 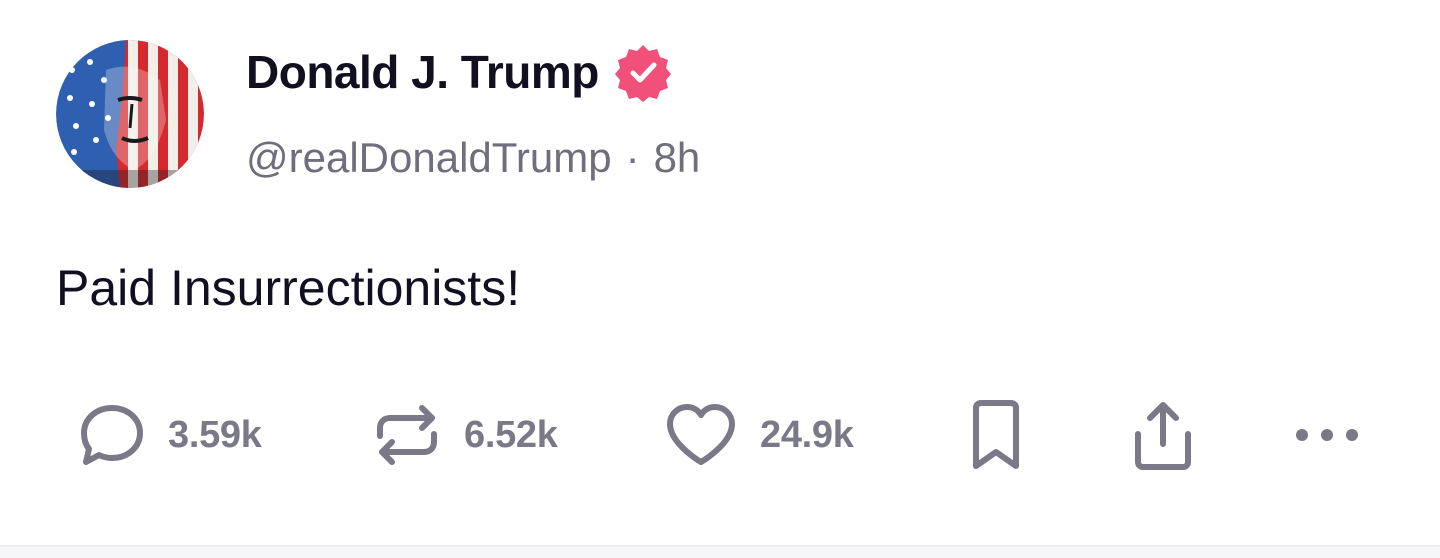 I want to click on repost-icon, so click(x=407, y=435).